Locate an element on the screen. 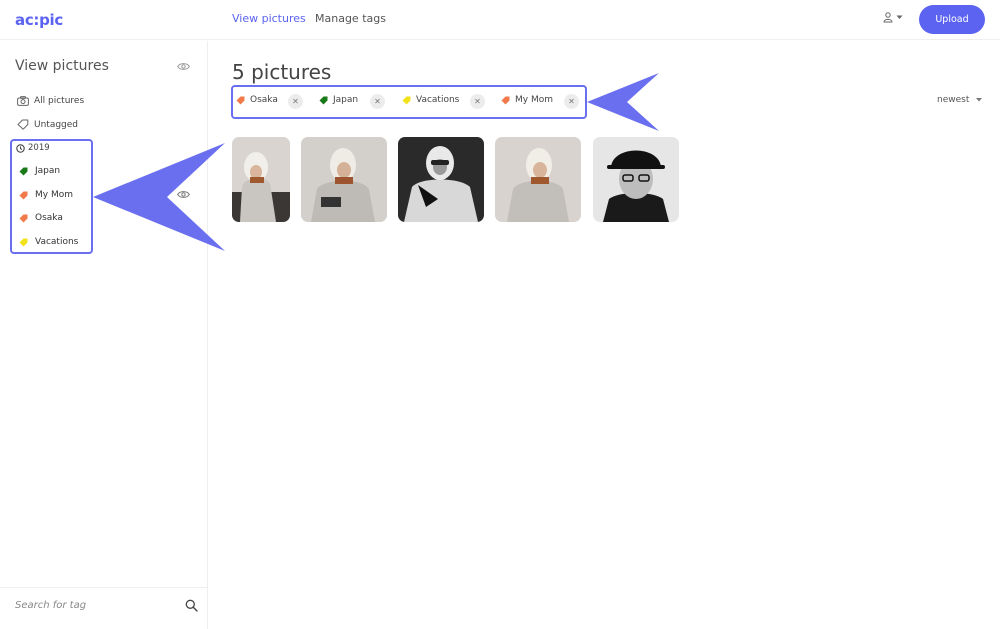 The image size is (1000, 629). filter-chip-vacations: Vacations is located at coordinates (430, 100).